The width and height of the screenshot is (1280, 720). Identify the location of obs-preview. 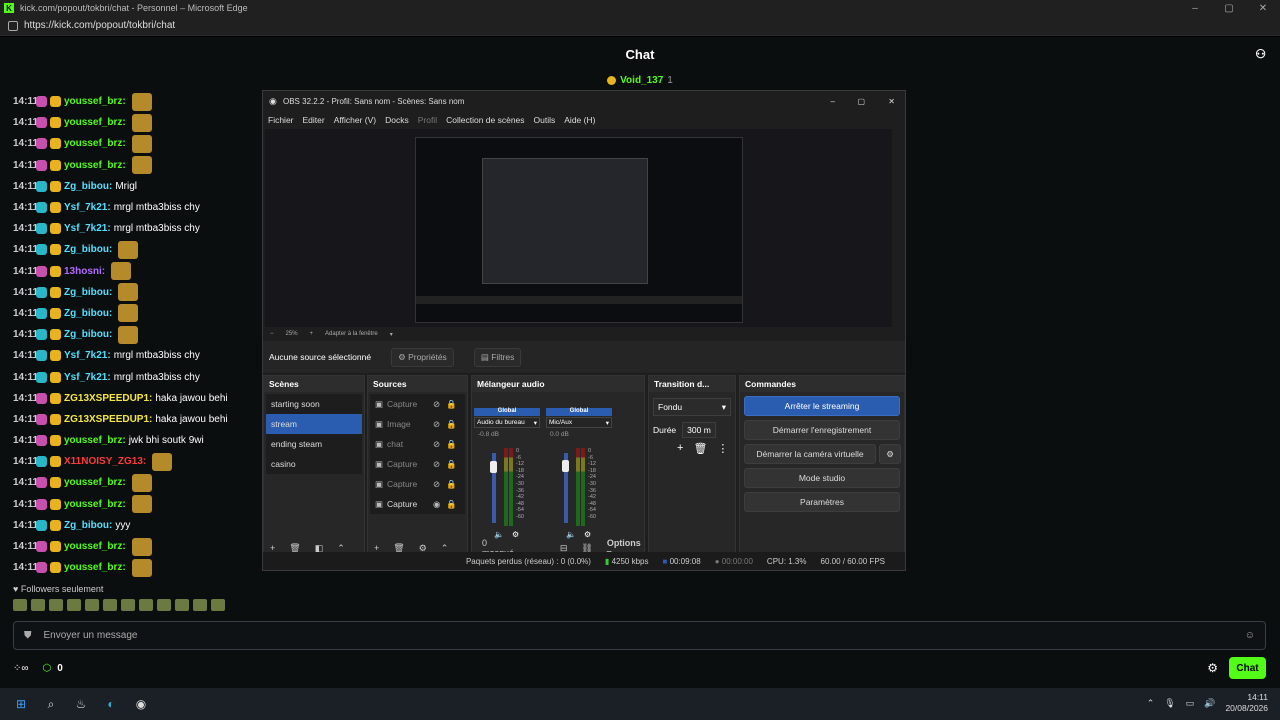
(578, 228).